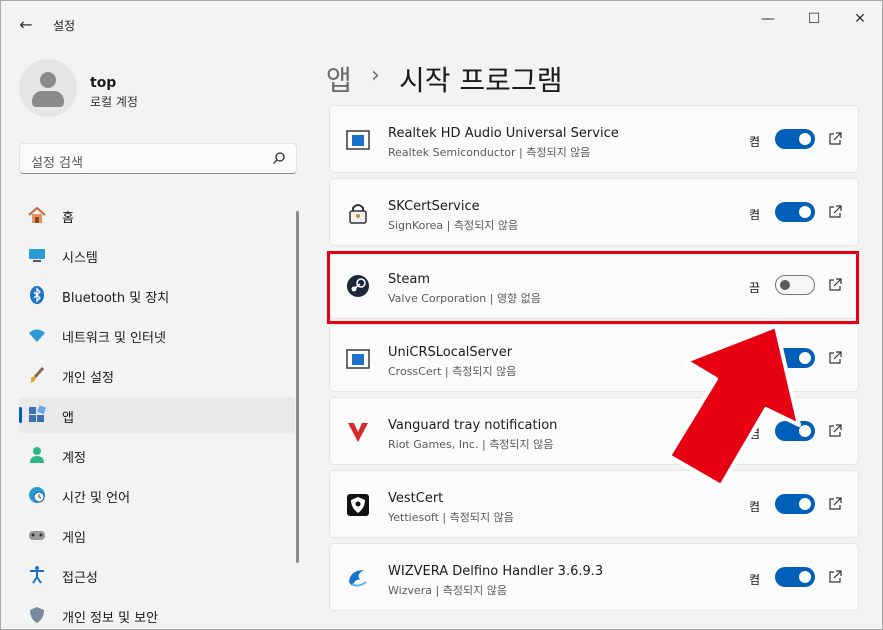 This screenshot has width=883, height=630. I want to click on search-placeholder: 설정 검색, so click(57, 163).